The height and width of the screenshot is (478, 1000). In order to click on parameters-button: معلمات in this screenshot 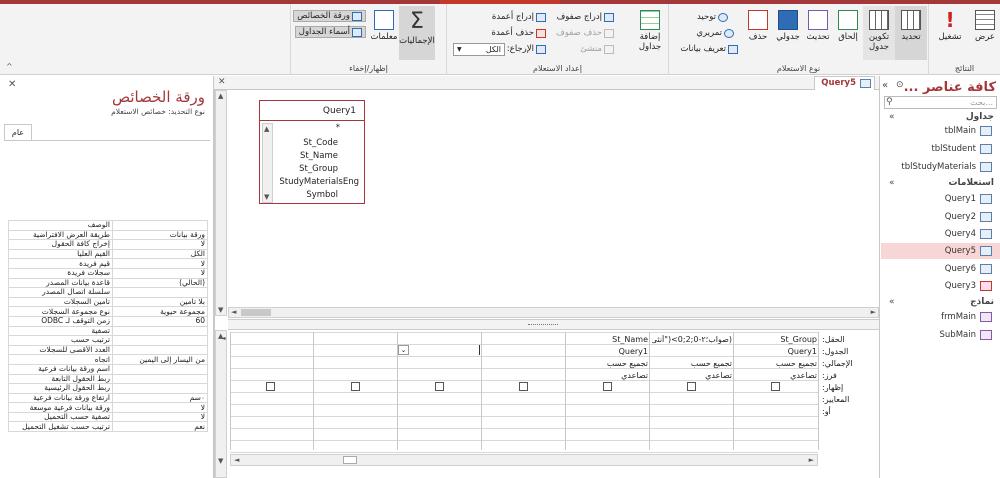, I will do `click(384, 26)`.